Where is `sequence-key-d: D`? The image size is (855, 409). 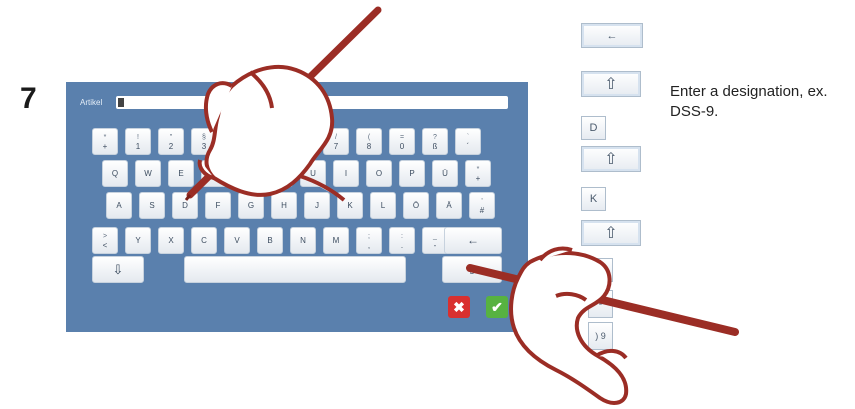
sequence-key-d: D is located at coordinates (593, 128).